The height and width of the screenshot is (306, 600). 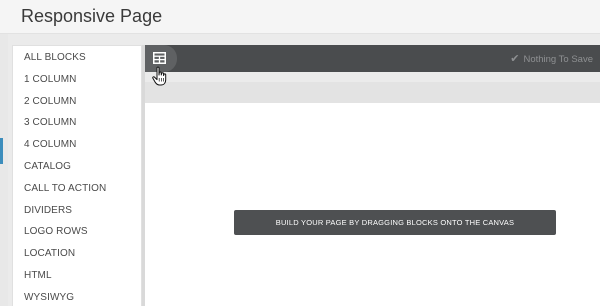 What do you see at coordinates (161, 79) in the screenshot?
I see `hand-pointer-cursor-icon` at bounding box center [161, 79].